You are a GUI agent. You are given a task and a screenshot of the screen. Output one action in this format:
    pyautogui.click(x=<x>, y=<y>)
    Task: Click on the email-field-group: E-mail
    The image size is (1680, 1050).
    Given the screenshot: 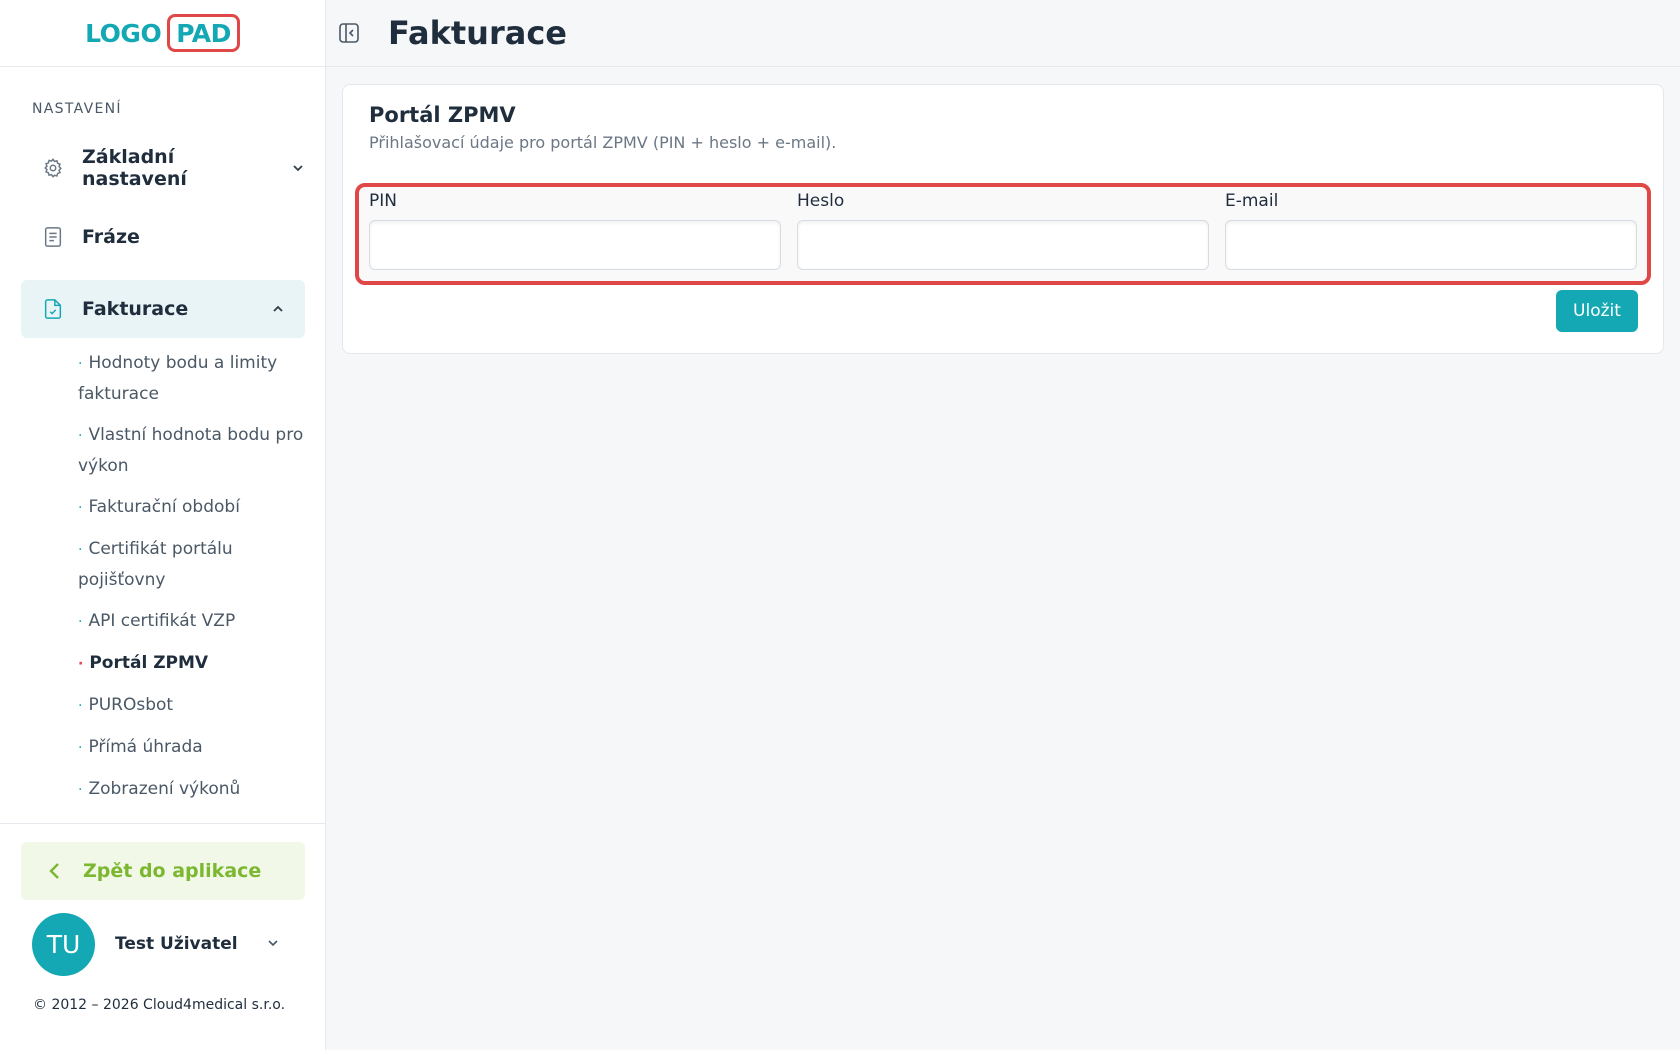 What is the action you would take?
    pyautogui.click(x=1431, y=230)
    